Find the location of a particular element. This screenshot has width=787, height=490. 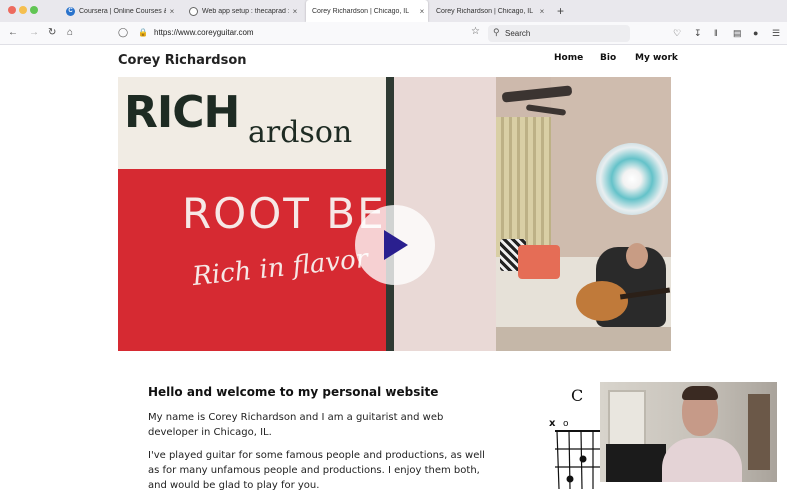

tab-coursera: C Coursera | Online Courses & Cre × is located at coordinates (119, 11).